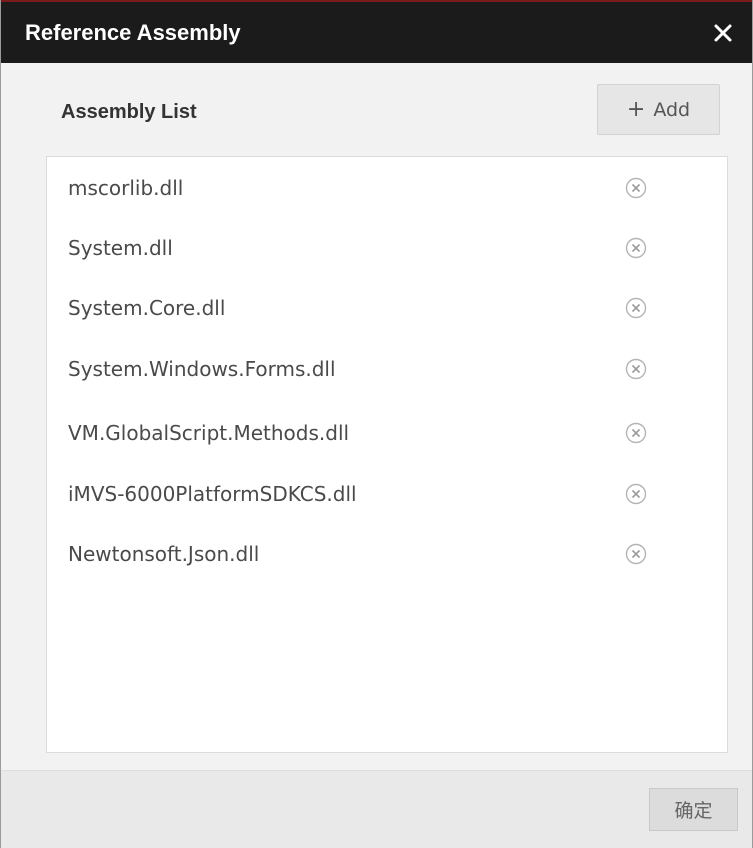  What do you see at coordinates (387, 433) in the screenshot?
I see `list-item: VM.GlobalScript.Methods.dll` at bounding box center [387, 433].